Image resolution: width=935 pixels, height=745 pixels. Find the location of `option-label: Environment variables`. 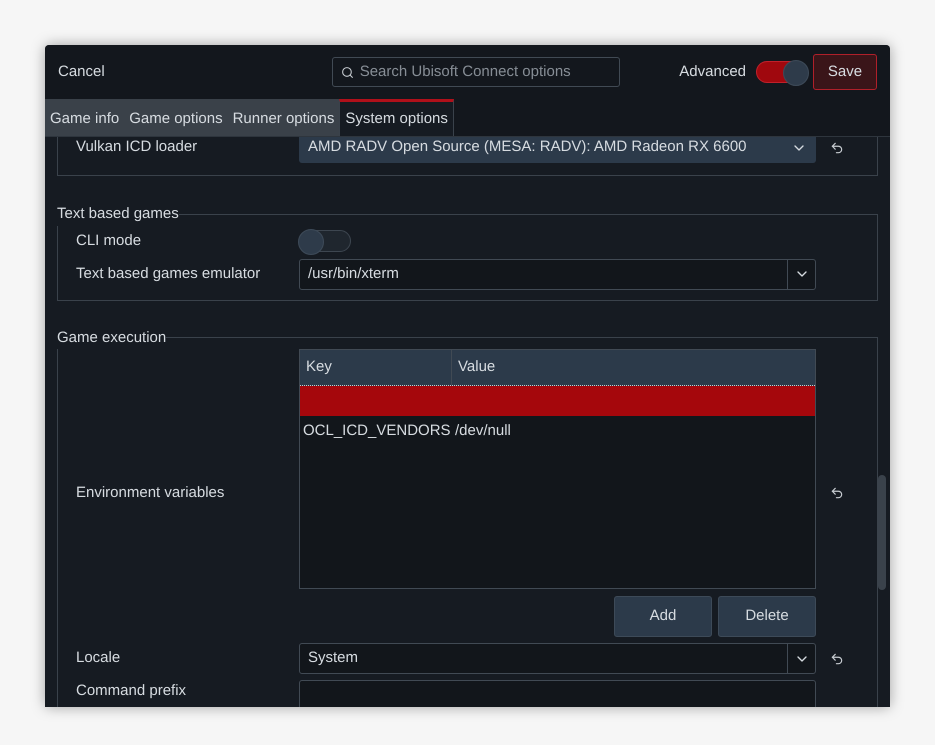

option-label: Environment variables is located at coordinates (150, 492).